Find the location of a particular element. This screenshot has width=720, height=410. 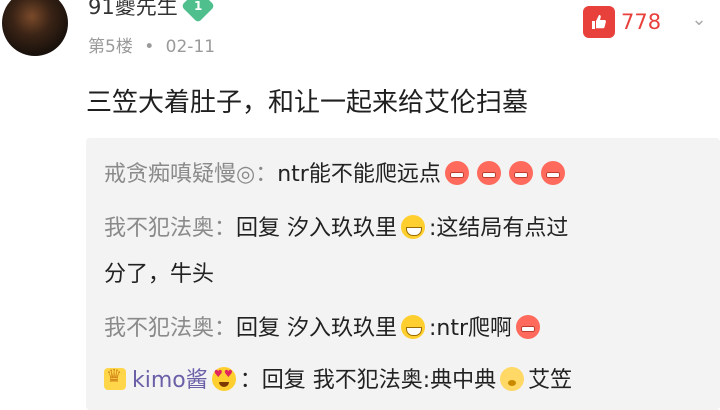

squint-icon is located at coordinates (512, 379).